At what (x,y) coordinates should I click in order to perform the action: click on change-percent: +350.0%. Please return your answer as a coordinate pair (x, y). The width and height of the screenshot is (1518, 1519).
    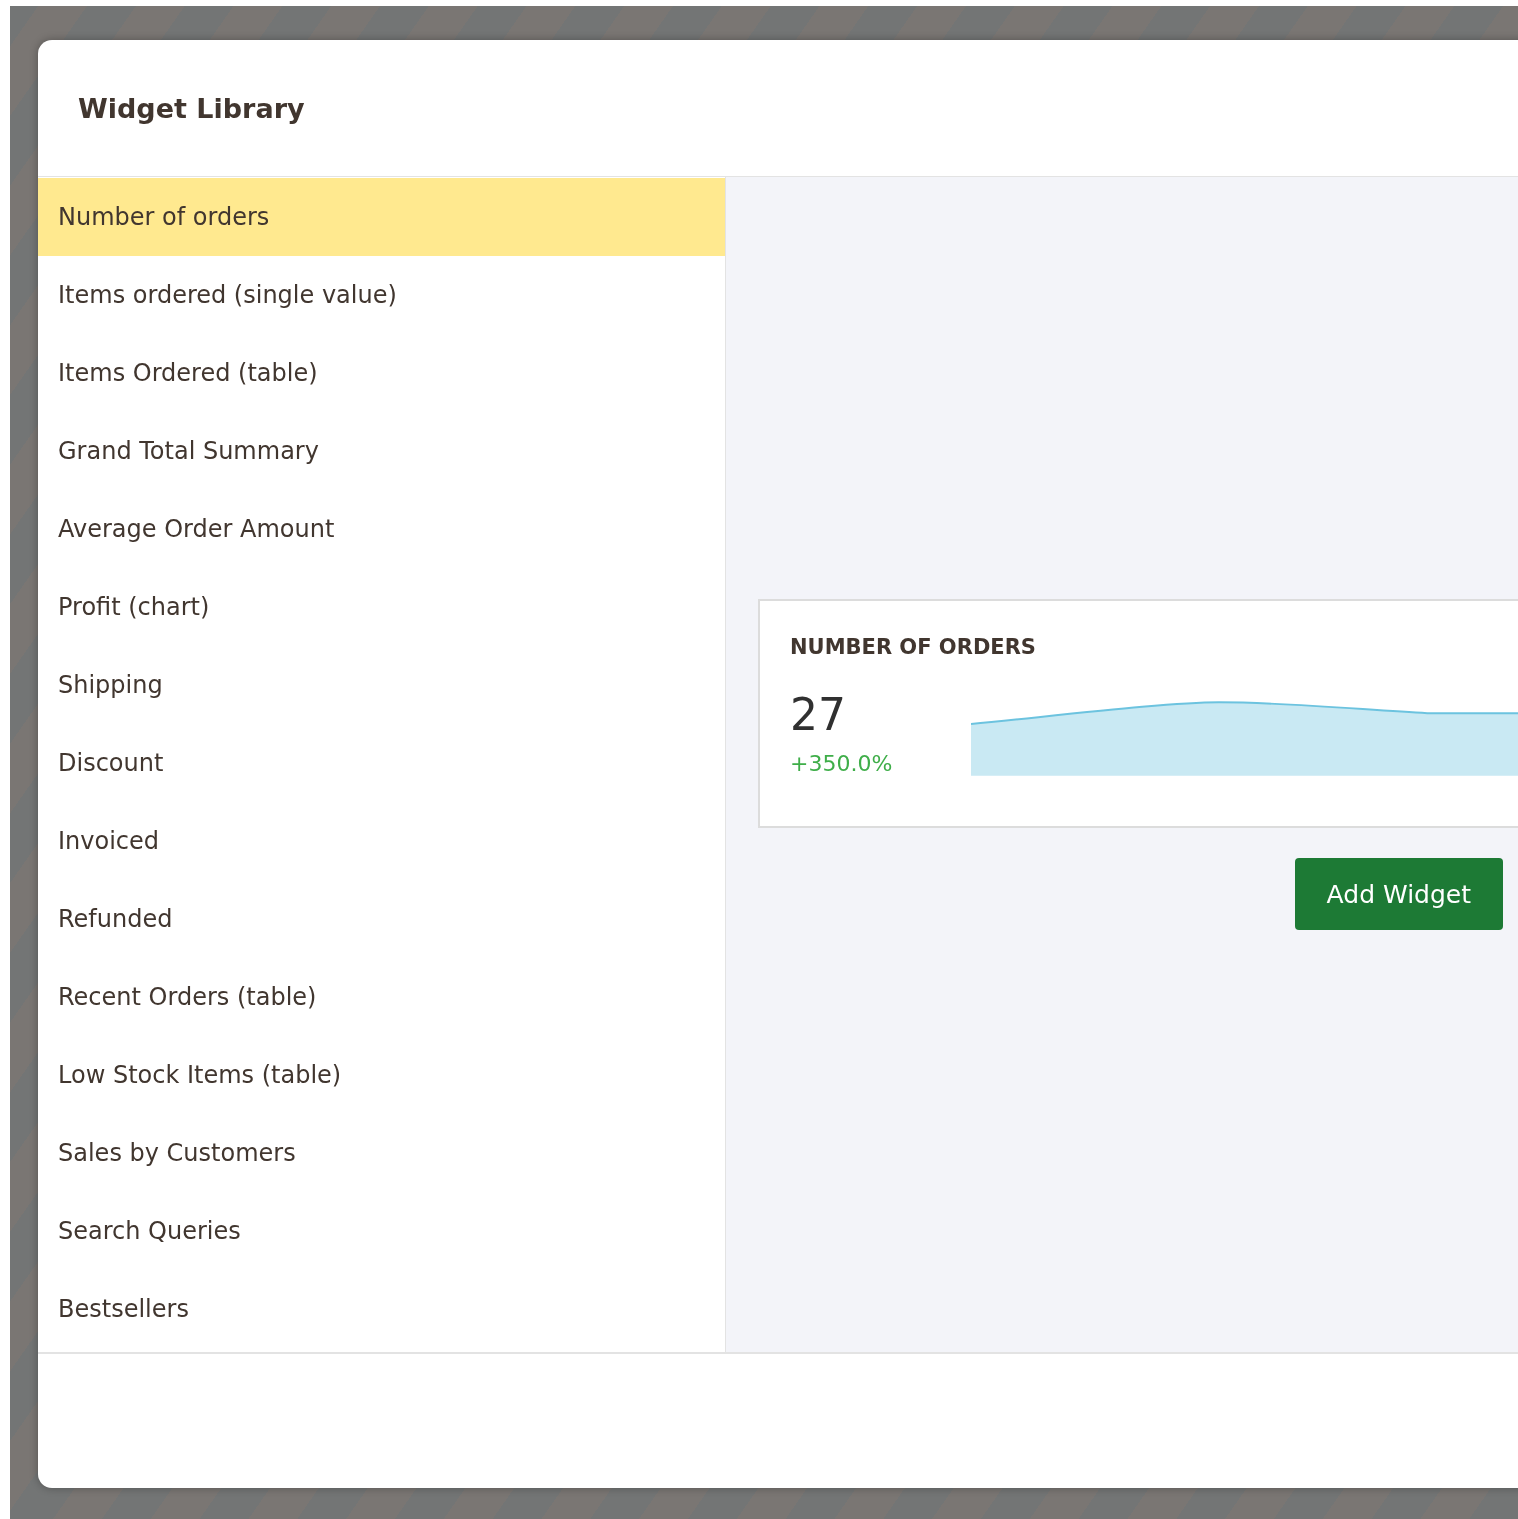
    Looking at the image, I should click on (841, 763).